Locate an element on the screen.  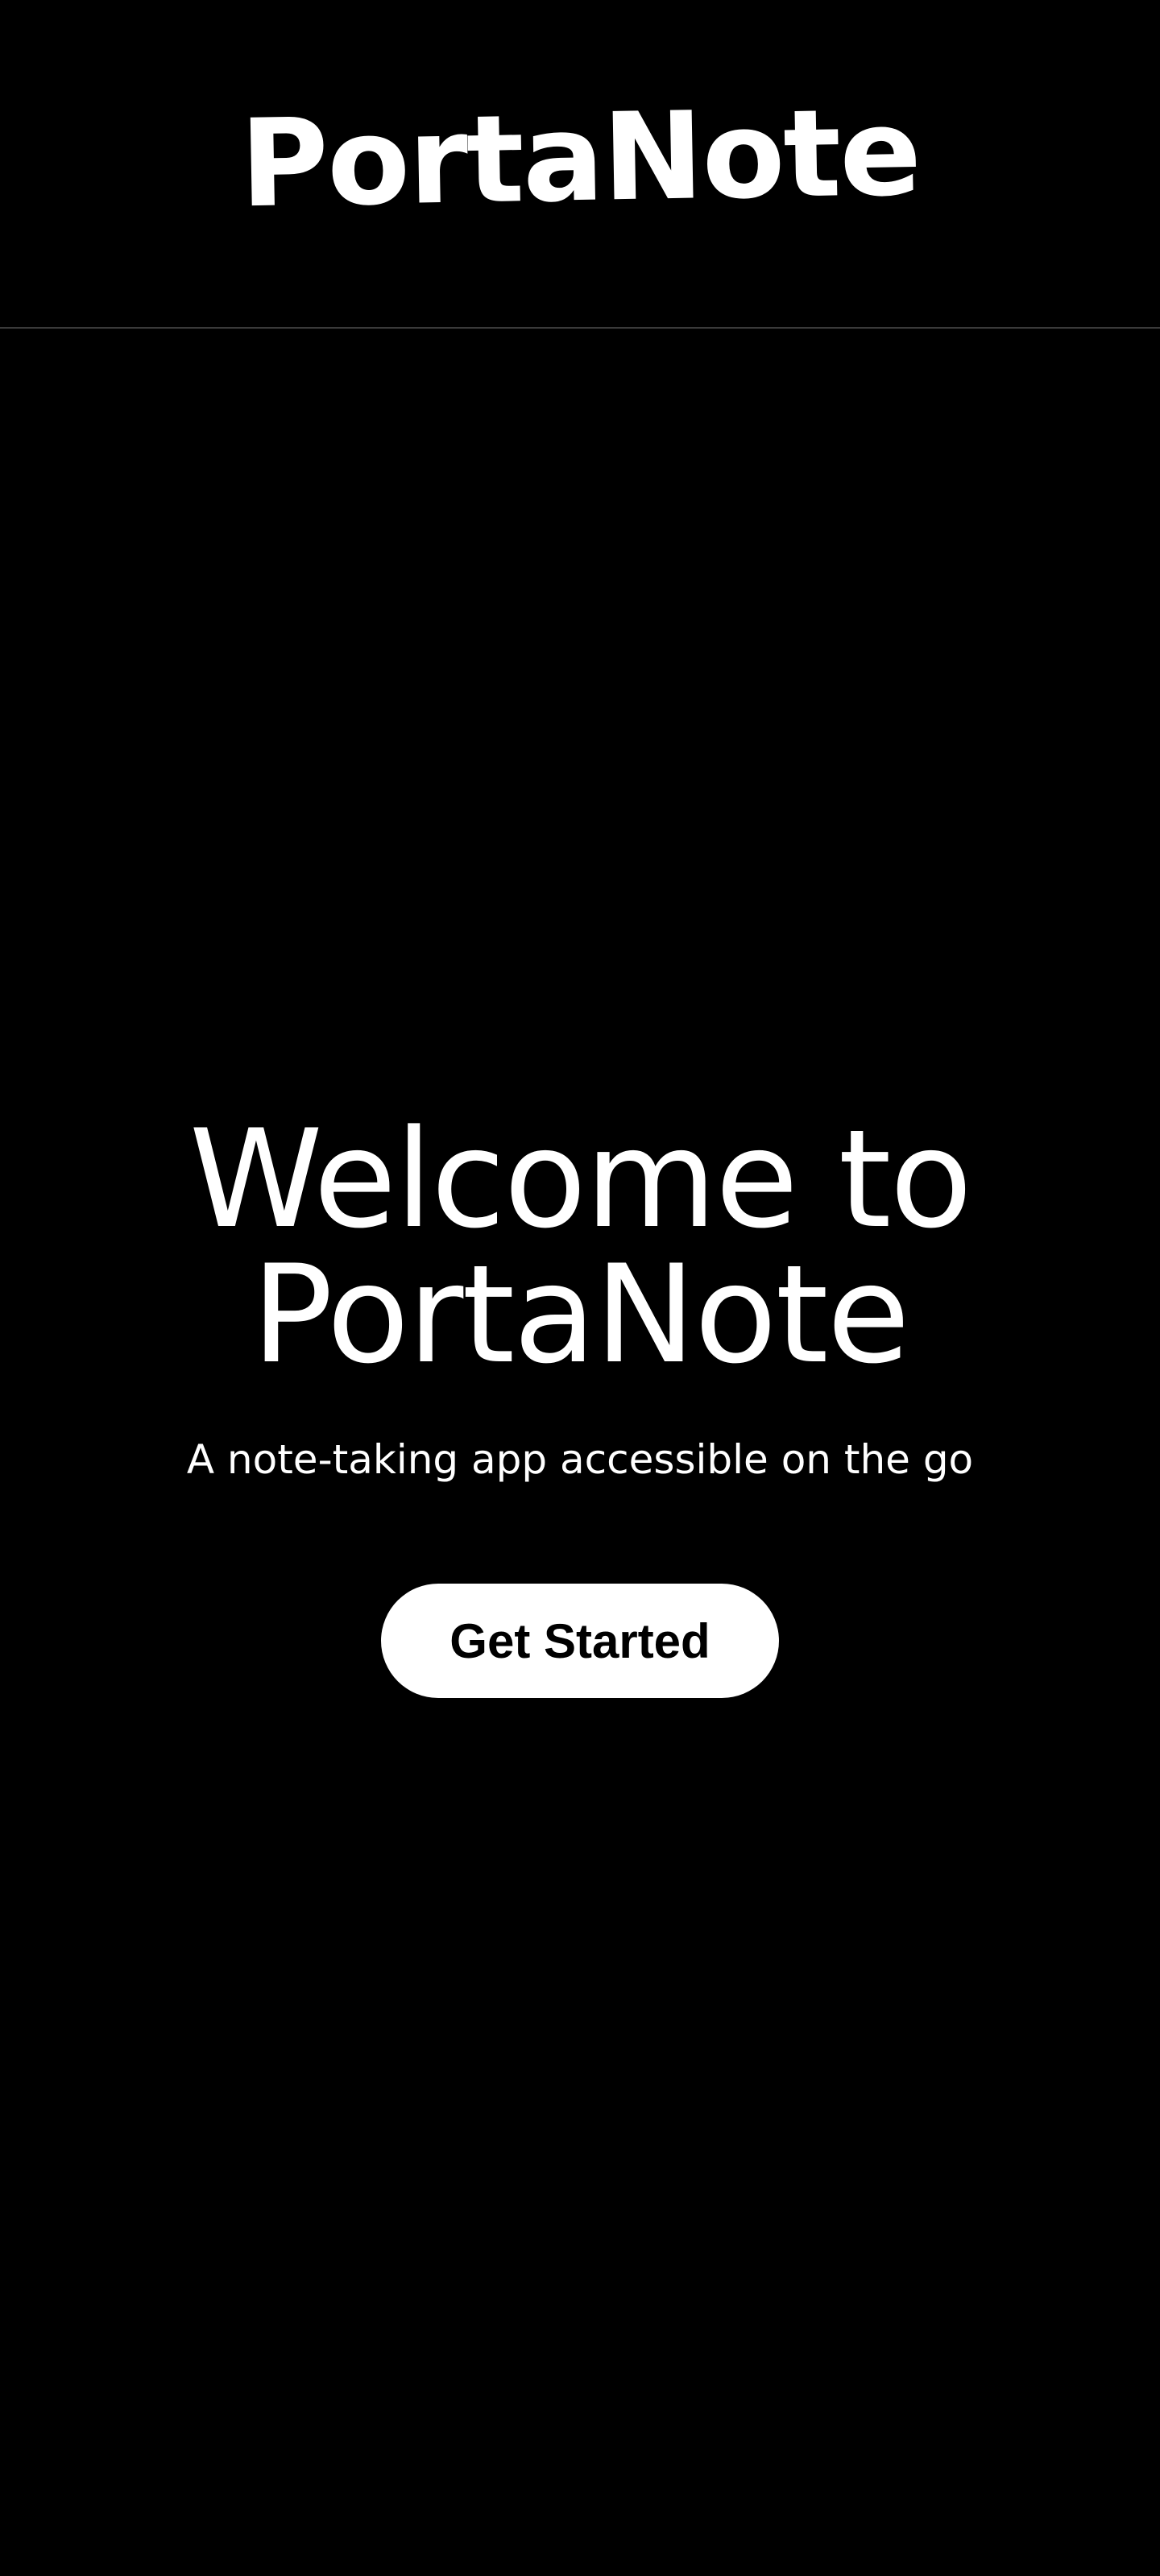
site-header: PortaNote is located at coordinates (580, 164).